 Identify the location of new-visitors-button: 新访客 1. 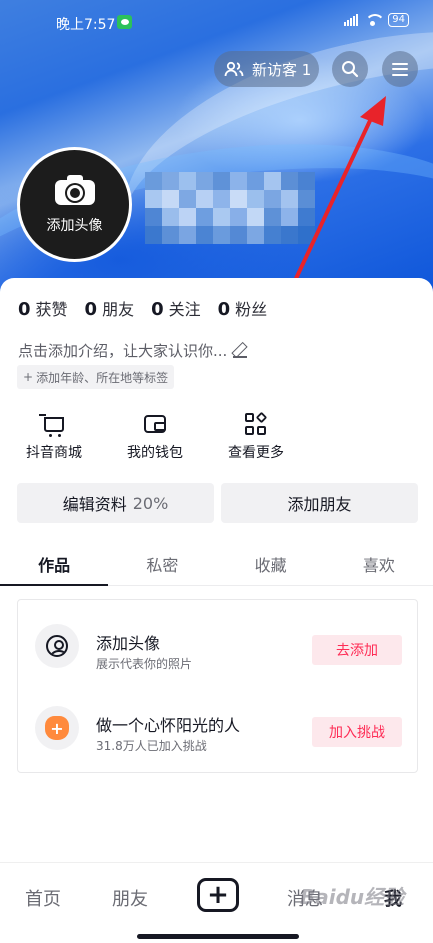
(266, 69).